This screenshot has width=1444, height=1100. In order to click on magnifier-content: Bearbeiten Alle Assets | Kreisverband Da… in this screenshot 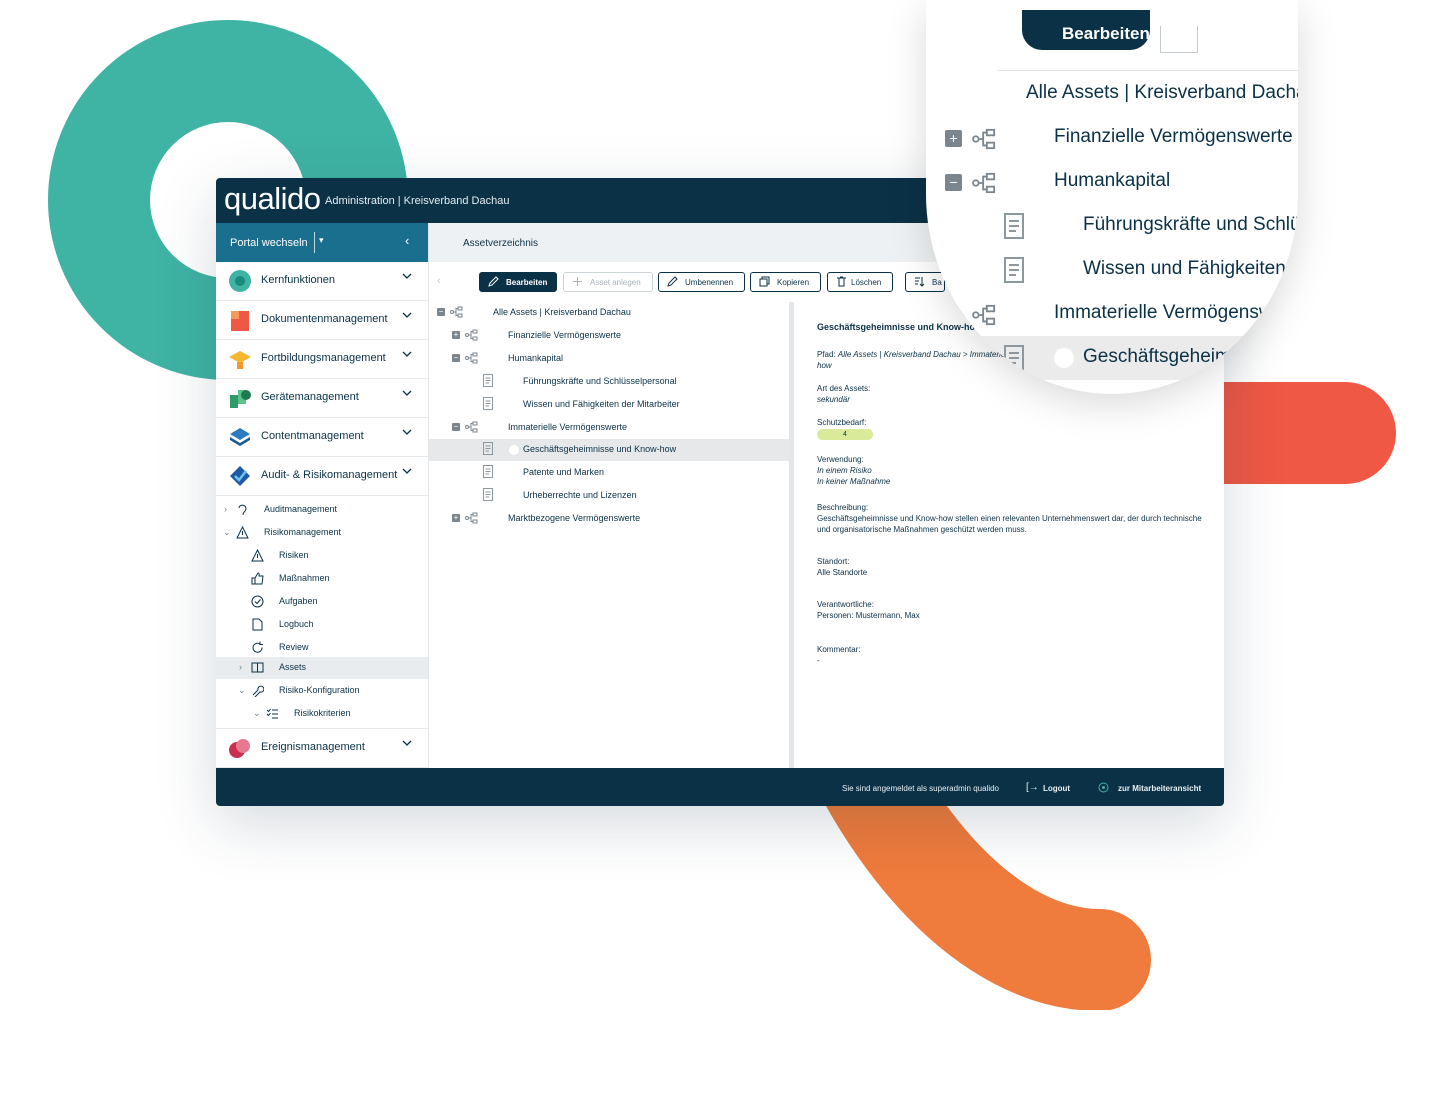, I will do `click(1112, 197)`.